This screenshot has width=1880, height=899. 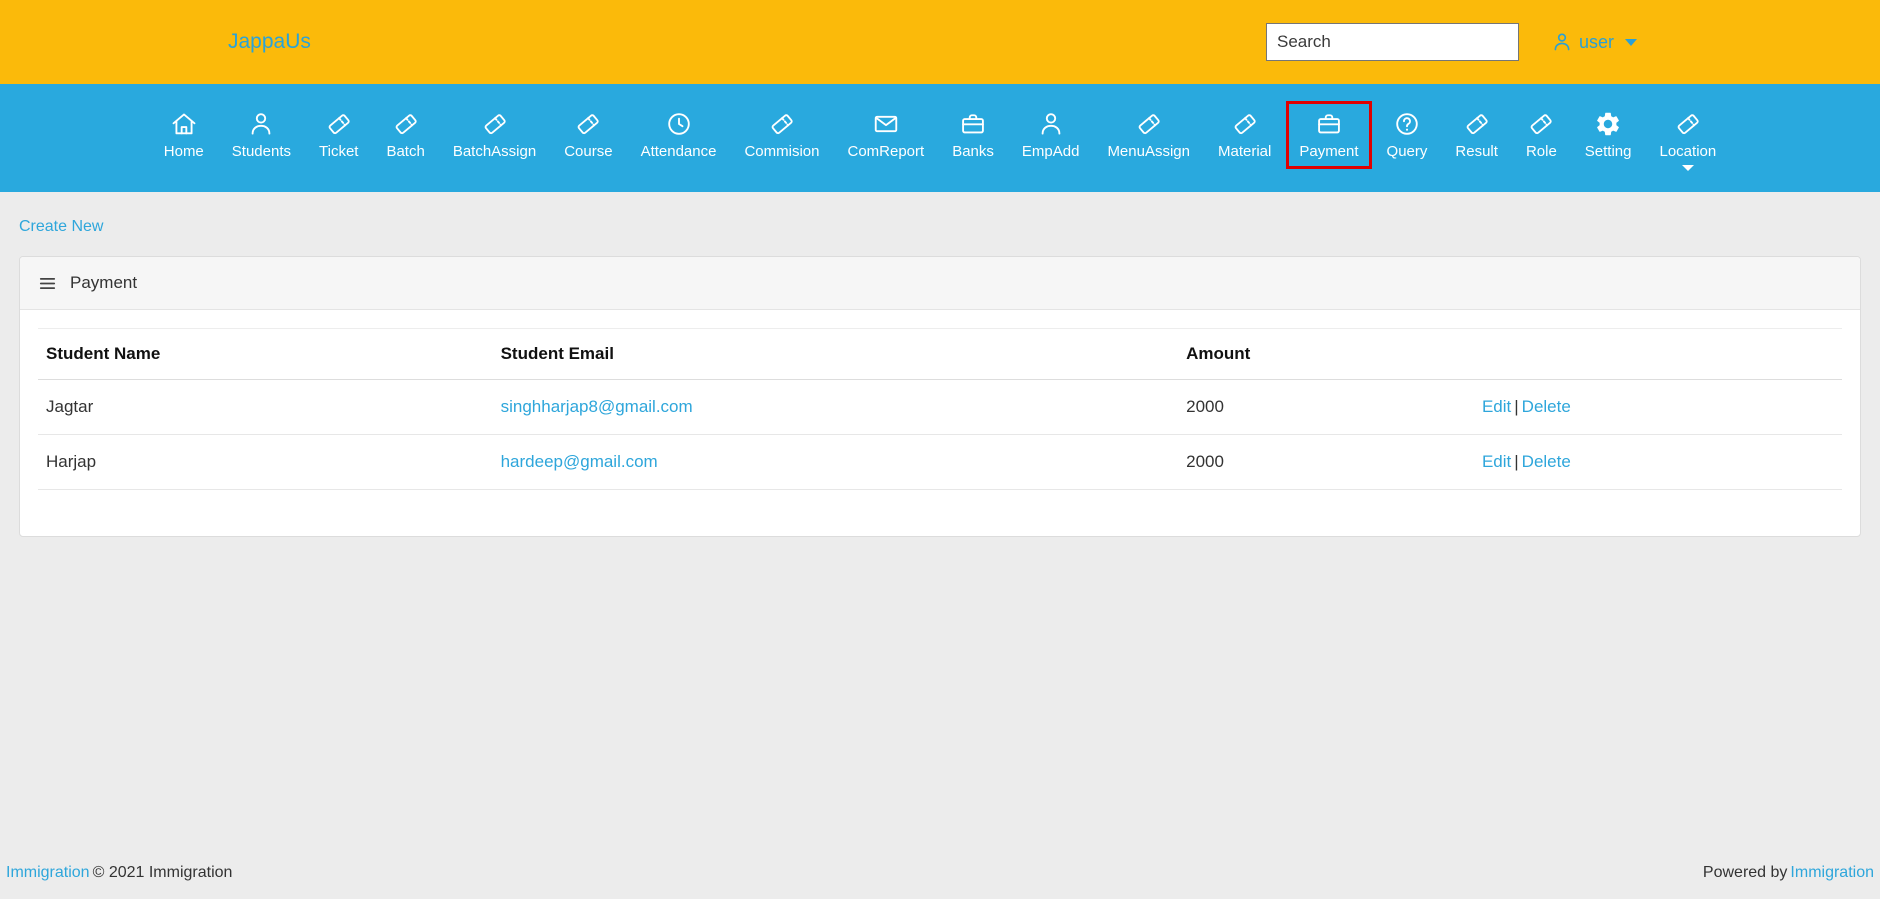 I want to click on create-new-link: Create New, so click(x=61, y=227).